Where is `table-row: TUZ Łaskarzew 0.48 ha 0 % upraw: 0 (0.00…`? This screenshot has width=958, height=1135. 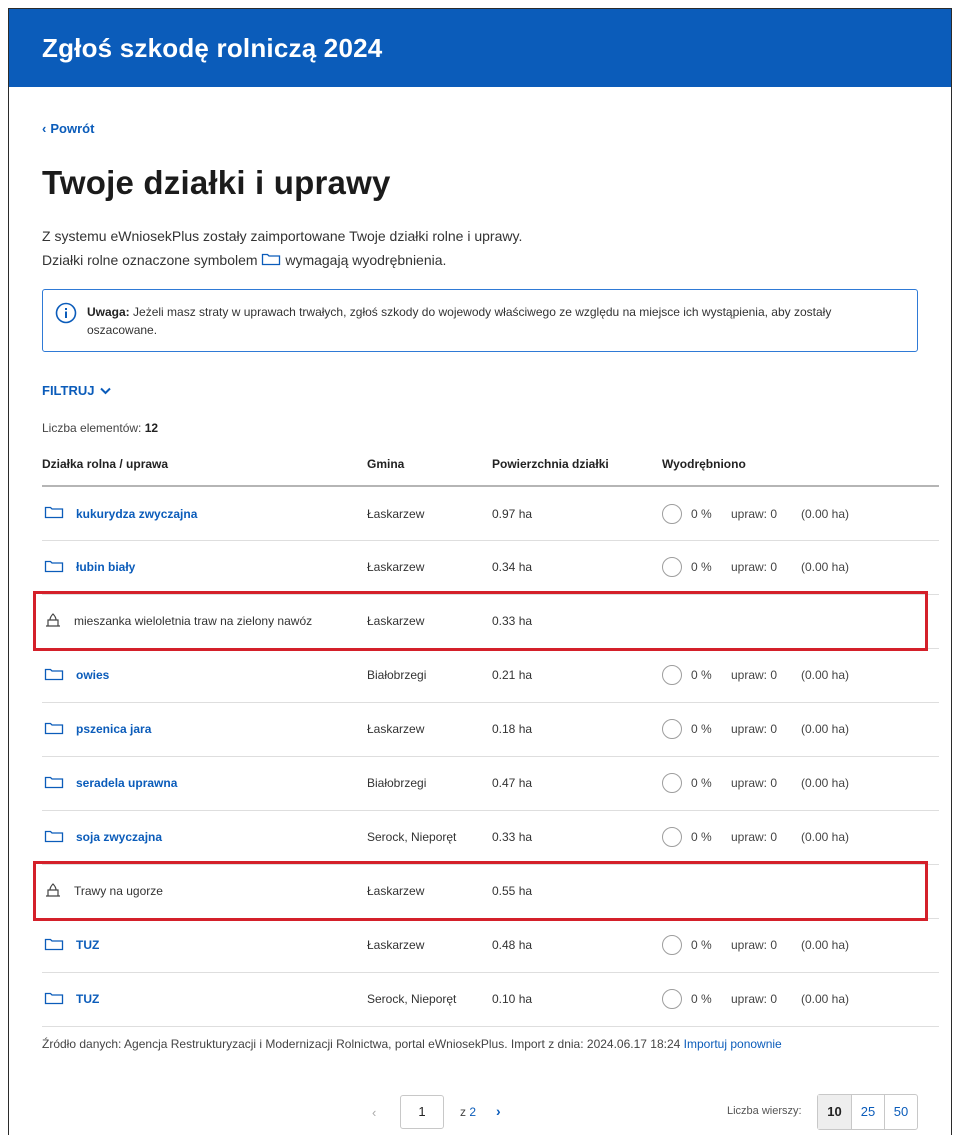 table-row: TUZ Łaskarzew 0.48 ha 0 % upraw: 0 (0.00… is located at coordinates (490, 945).